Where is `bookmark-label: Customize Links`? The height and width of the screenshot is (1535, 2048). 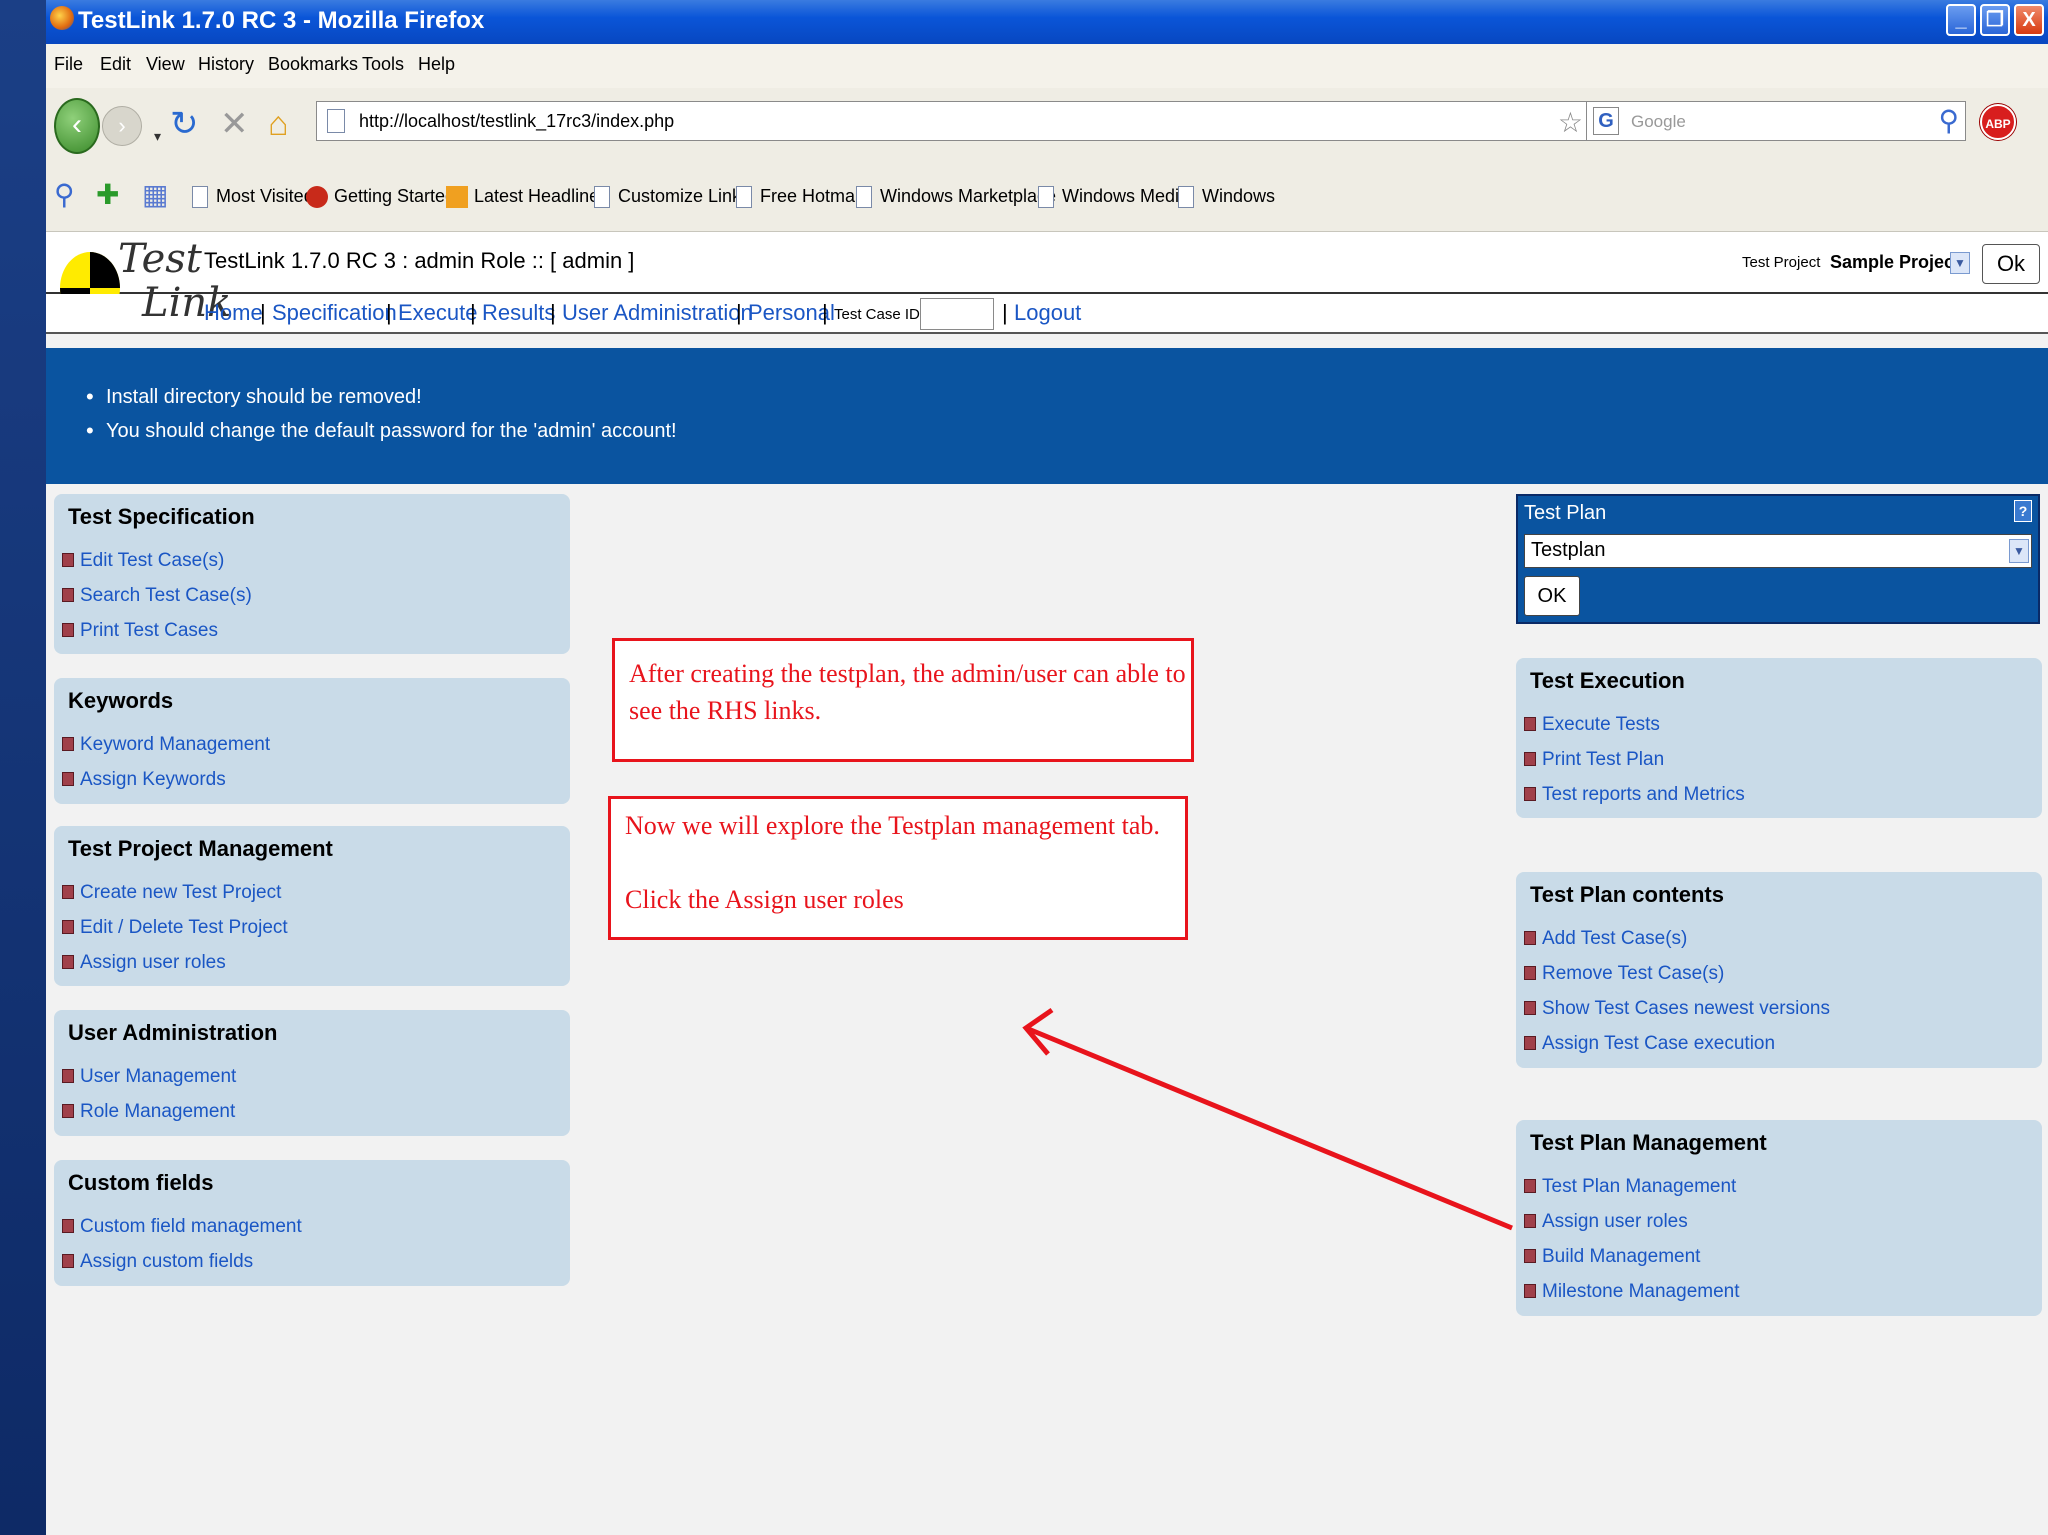 bookmark-label: Customize Links is located at coordinates (684, 196).